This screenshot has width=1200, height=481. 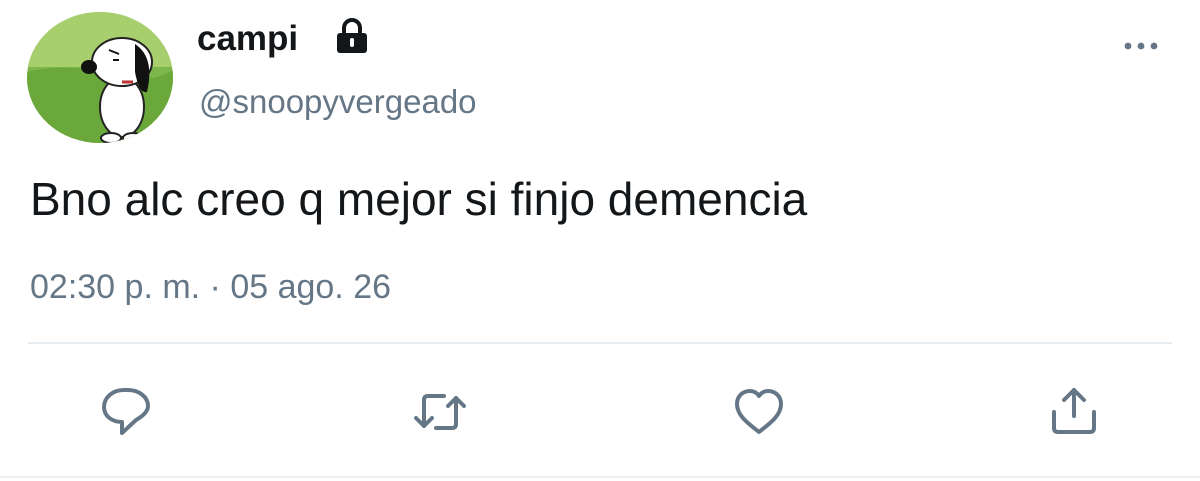 I want to click on like-button, so click(x=759, y=412).